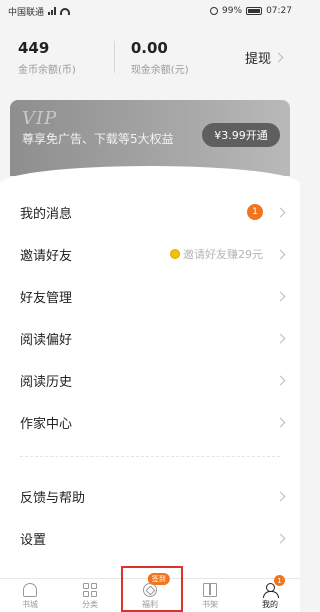 Image resolution: width=320 pixels, height=612 pixels. I want to click on tab-shelf: 书架, so click(210, 595).